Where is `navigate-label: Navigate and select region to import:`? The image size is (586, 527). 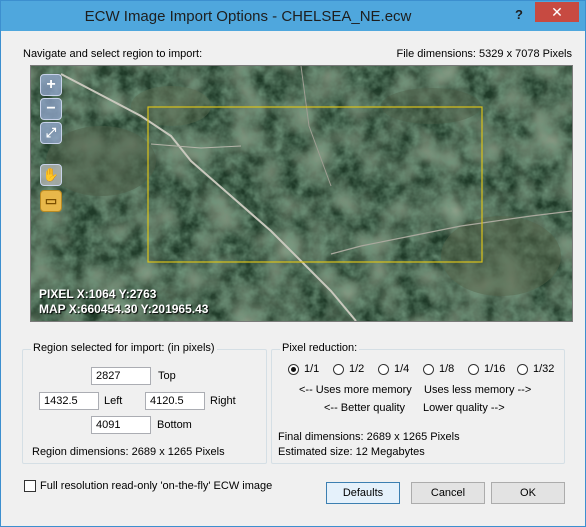 navigate-label: Navigate and select region to import: is located at coordinates (113, 54).